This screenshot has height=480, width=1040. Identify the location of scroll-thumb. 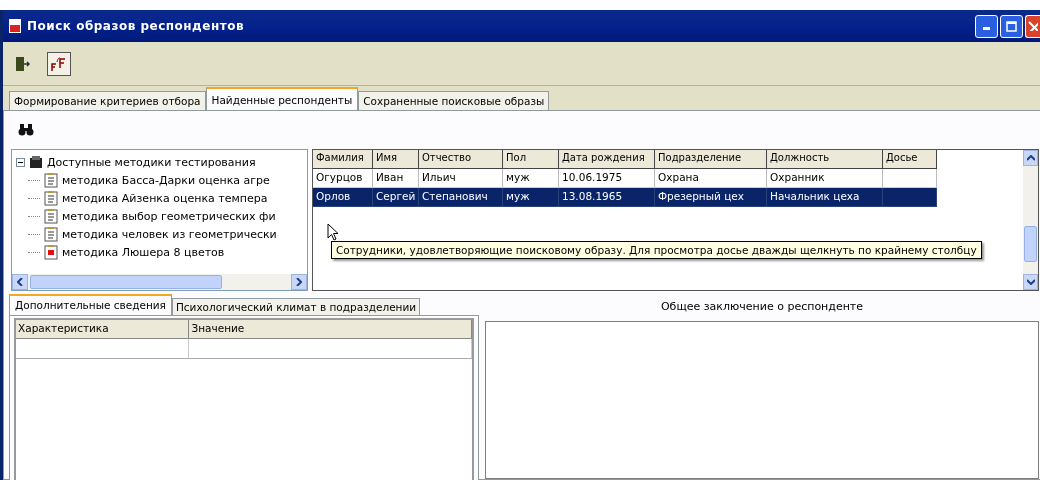
(1030, 244).